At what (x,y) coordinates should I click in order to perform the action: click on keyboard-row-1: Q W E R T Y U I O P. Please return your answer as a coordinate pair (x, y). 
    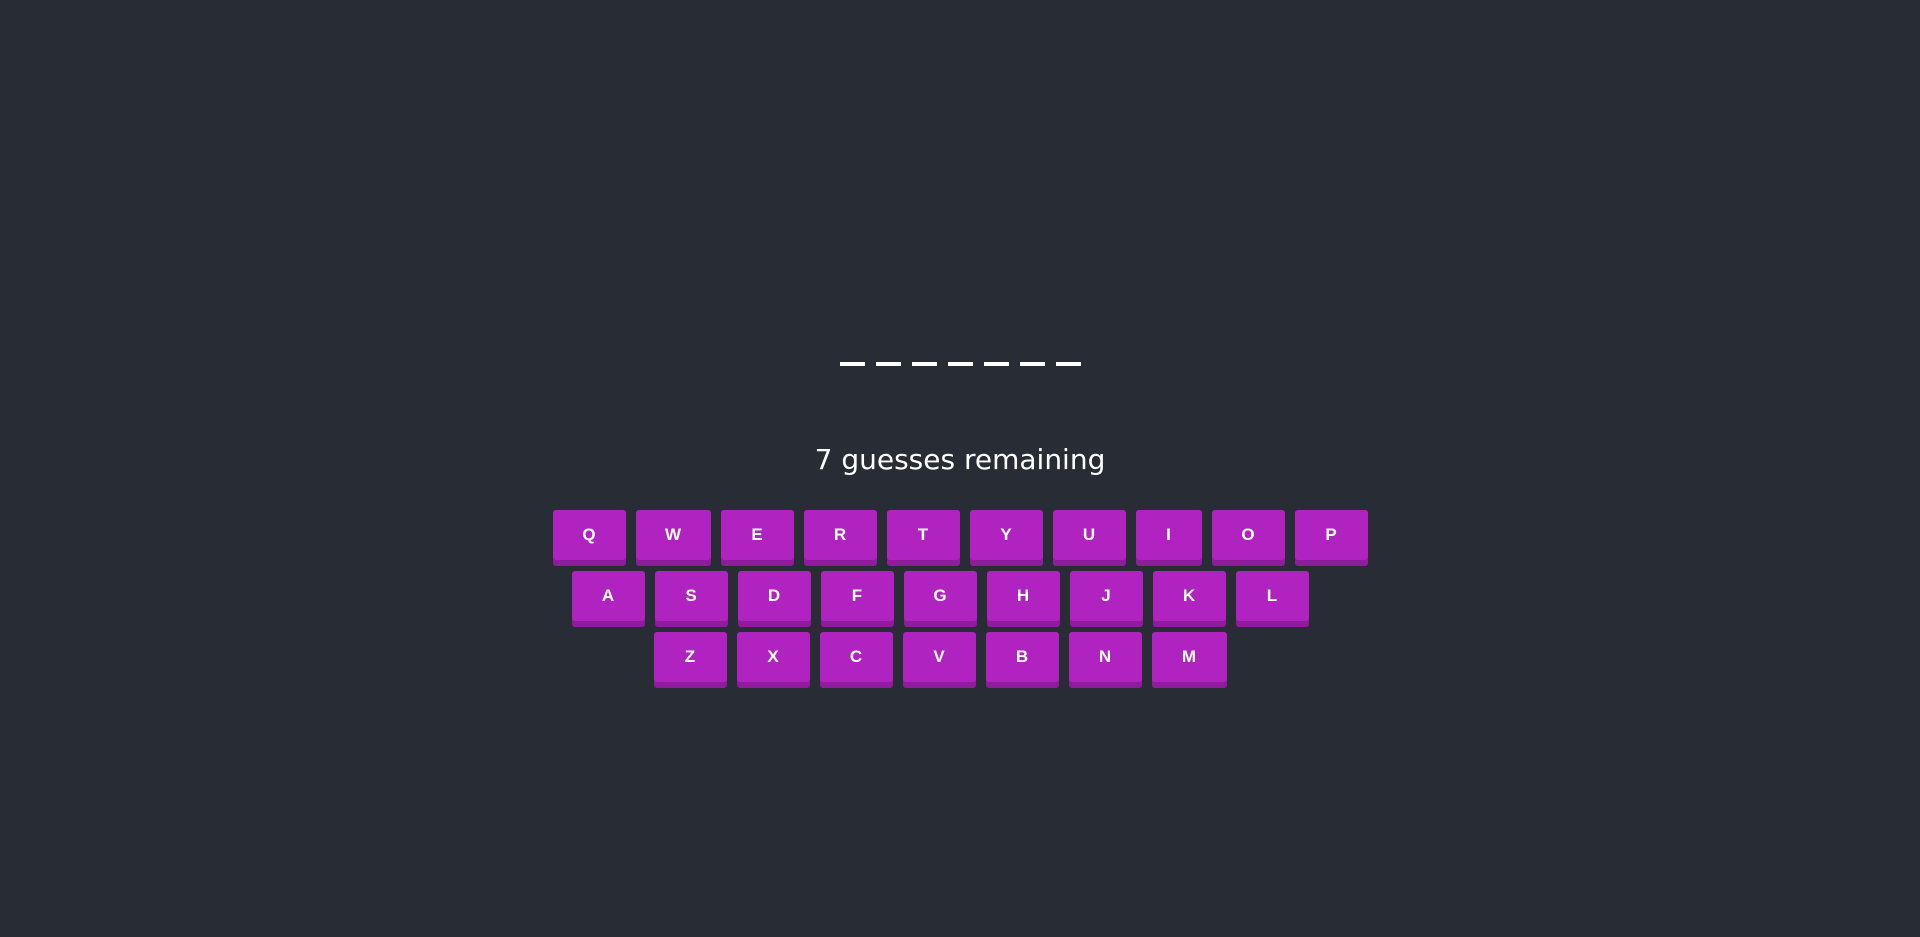
    Looking at the image, I should click on (960, 538).